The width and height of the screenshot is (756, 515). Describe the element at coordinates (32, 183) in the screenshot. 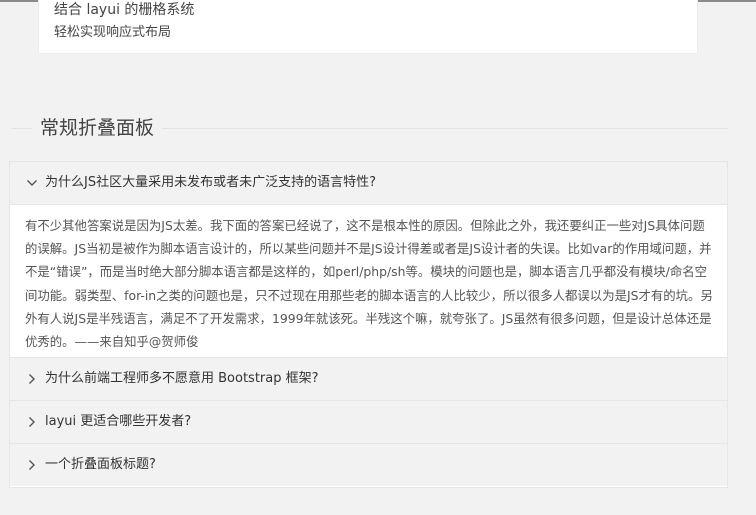

I see `chevron-down-icon` at that location.